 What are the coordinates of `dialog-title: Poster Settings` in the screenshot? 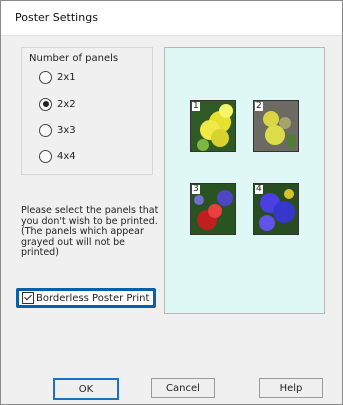 It's located at (56, 17).